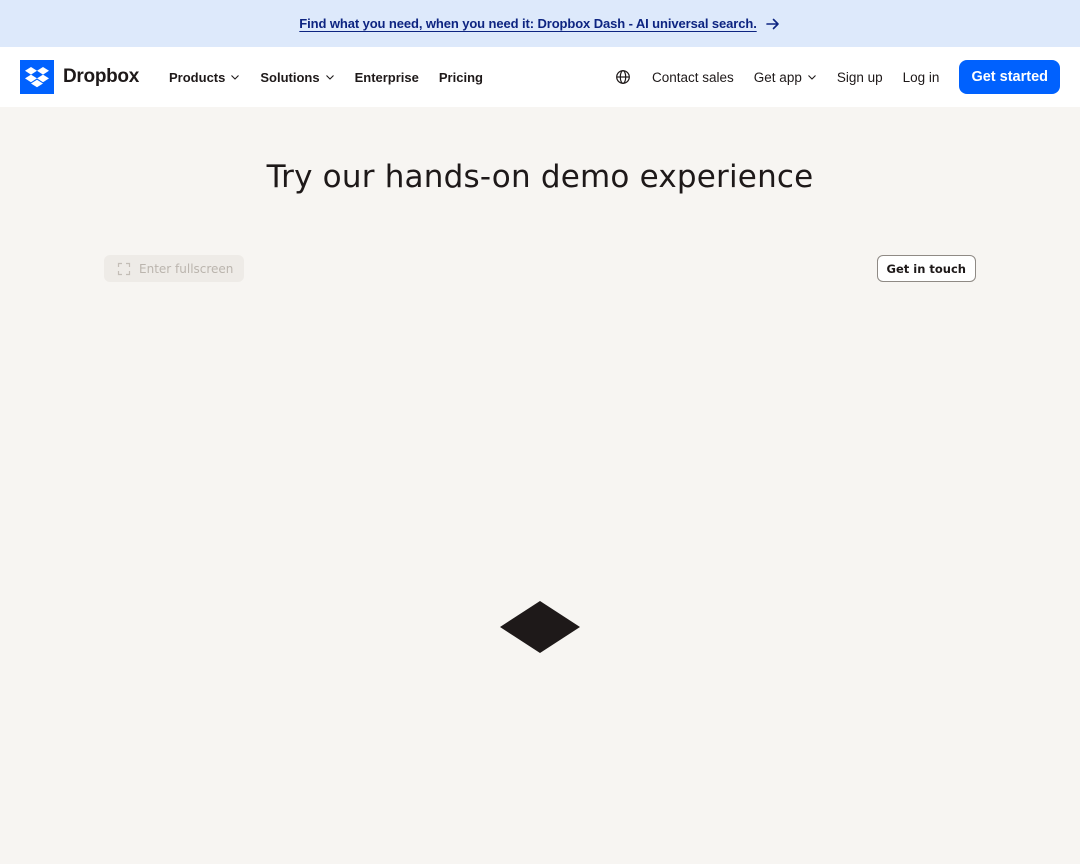  Describe the element at coordinates (777, 77) in the screenshot. I see `get-app-label: Get app` at that location.